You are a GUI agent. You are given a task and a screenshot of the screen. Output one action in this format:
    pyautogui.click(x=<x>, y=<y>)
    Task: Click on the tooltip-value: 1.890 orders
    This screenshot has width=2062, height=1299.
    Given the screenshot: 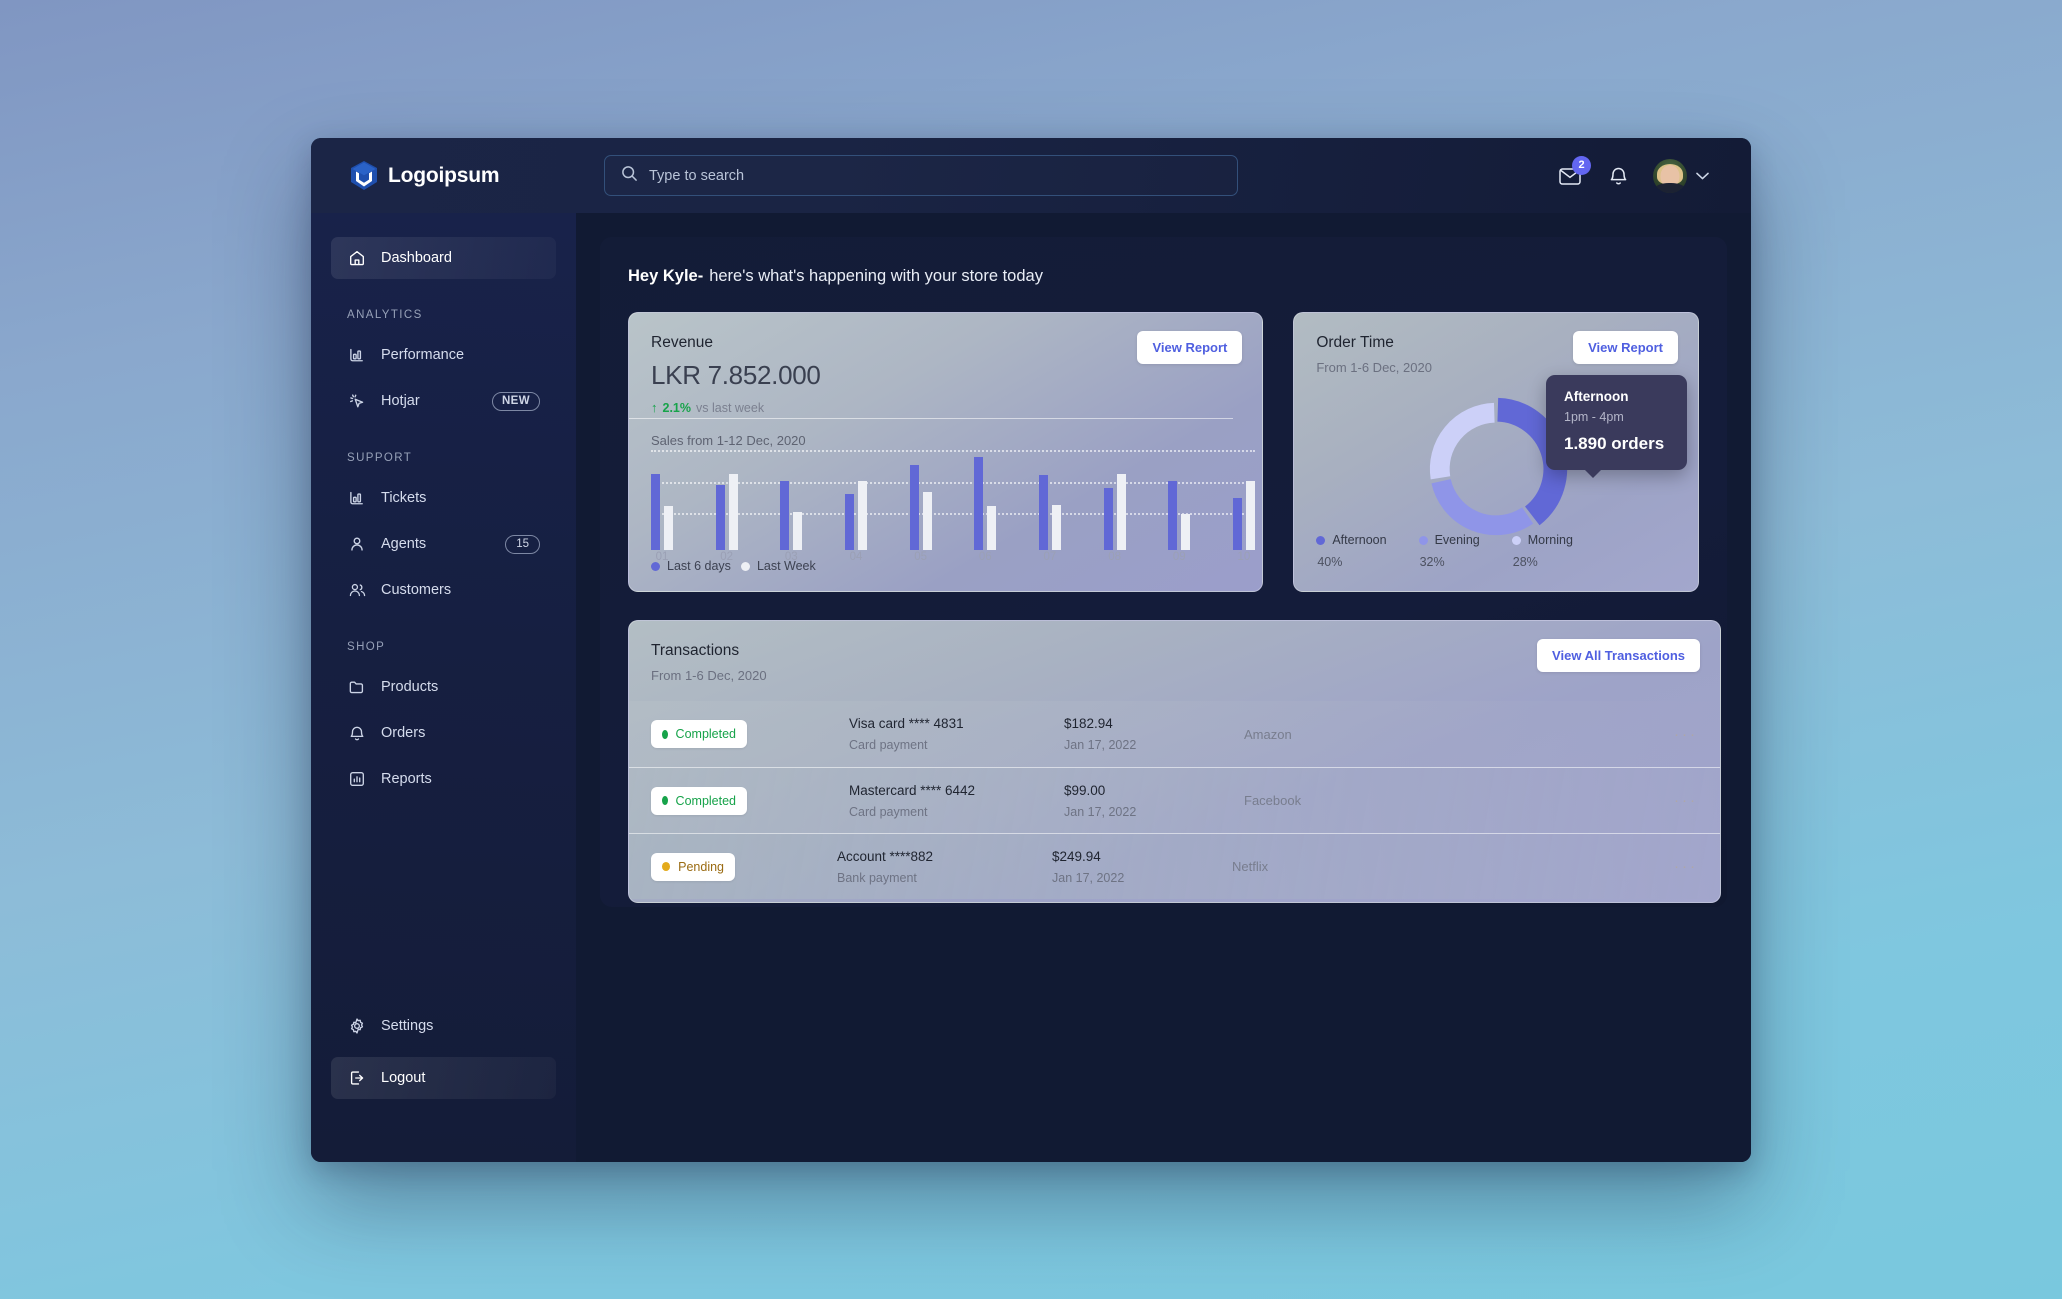 What is the action you would take?
    pyautogui.click(x=1614, y=443)
    